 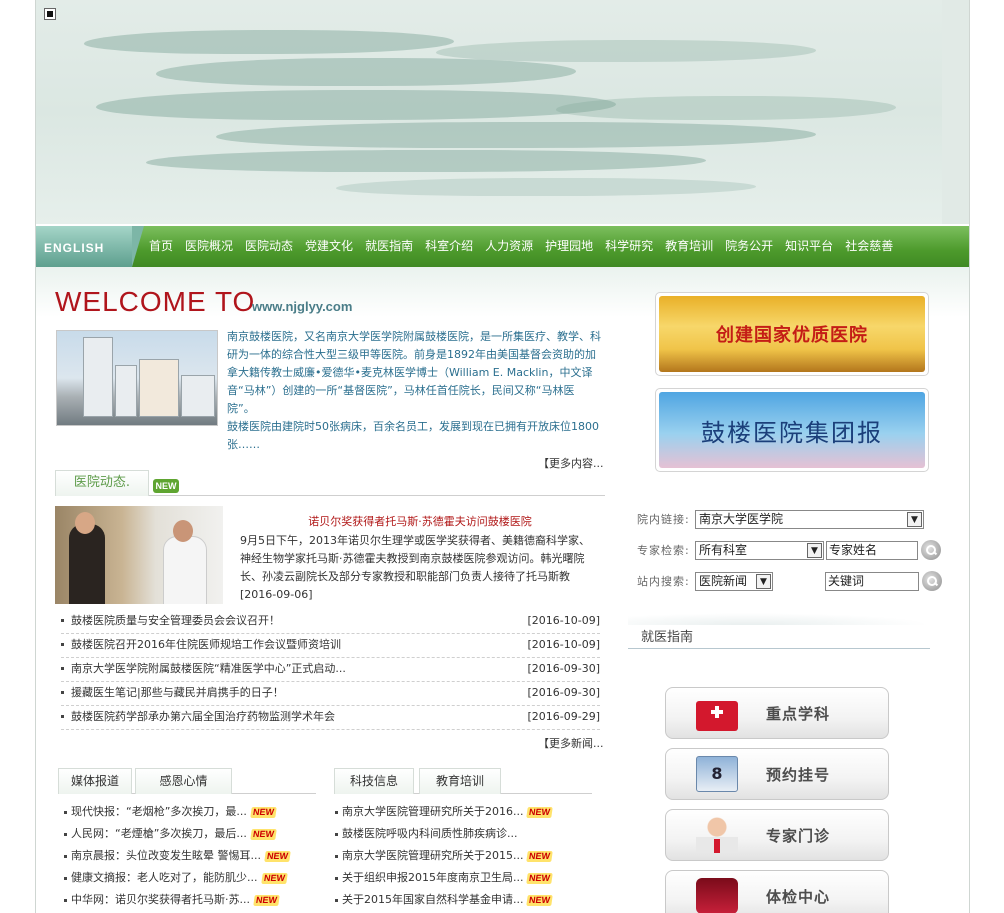 I want to click on tab-science: 科技信息, so click(x=374, y=781).